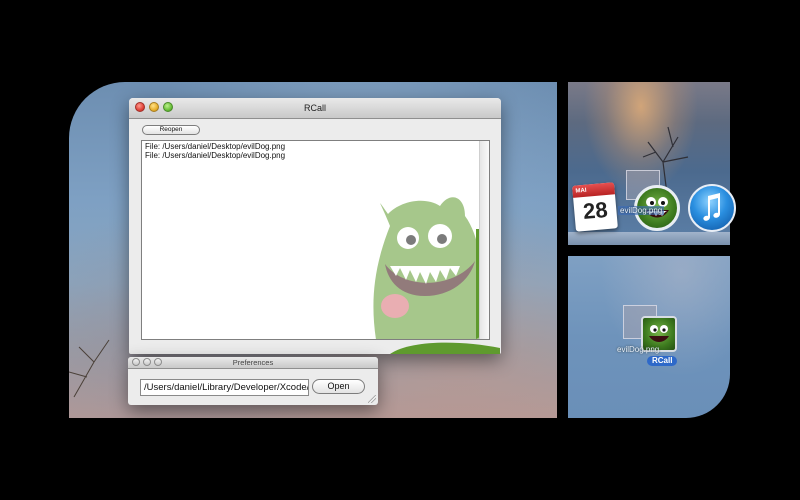  I want to click on calendar-day: 28, so click(595, 210).